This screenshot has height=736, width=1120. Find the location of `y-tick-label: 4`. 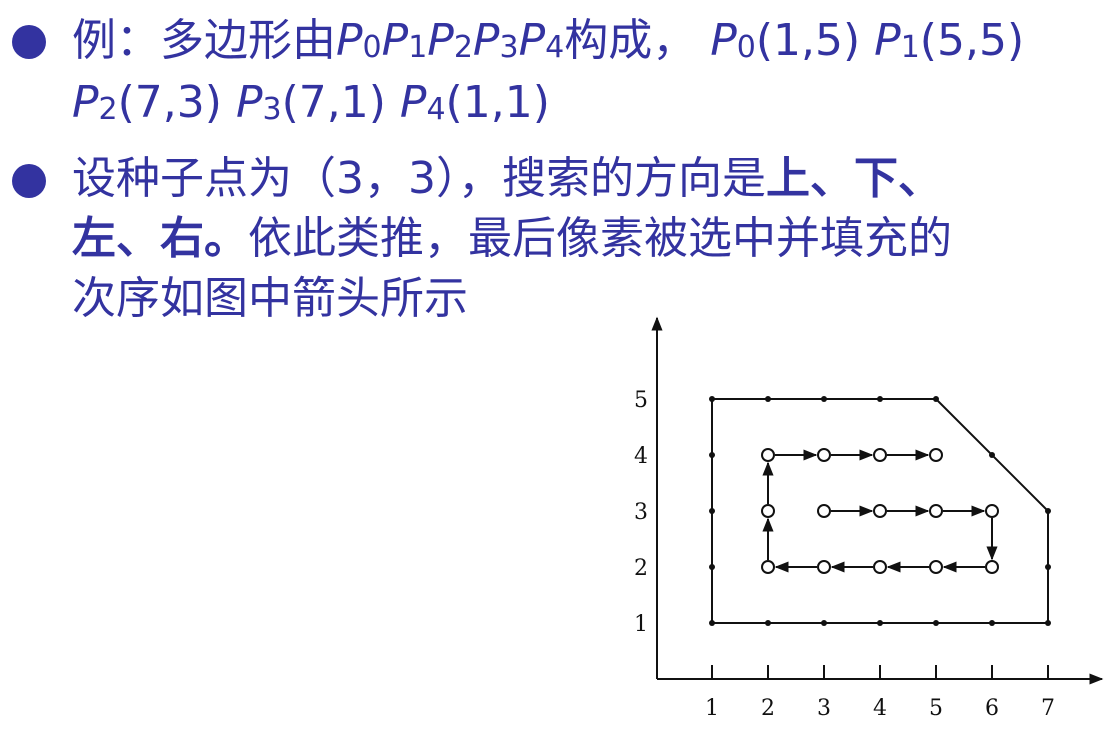

y-tick-label: 4 is located at coordinates (641, 456).